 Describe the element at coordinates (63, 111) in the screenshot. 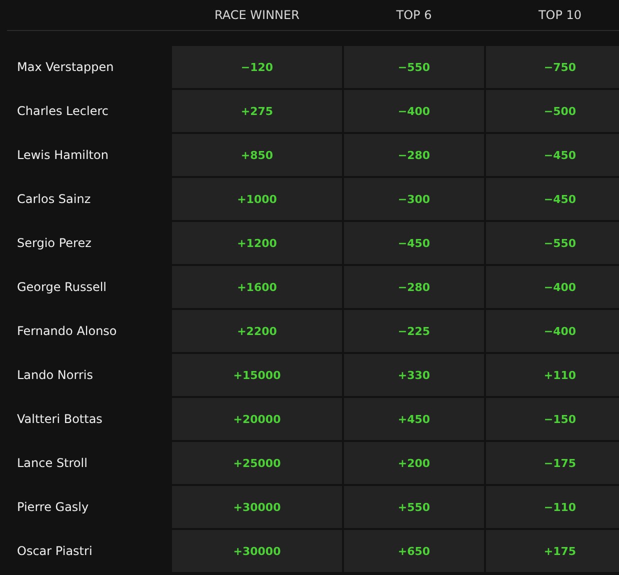

I see `driver-name: Charles Leclerc` at that location.